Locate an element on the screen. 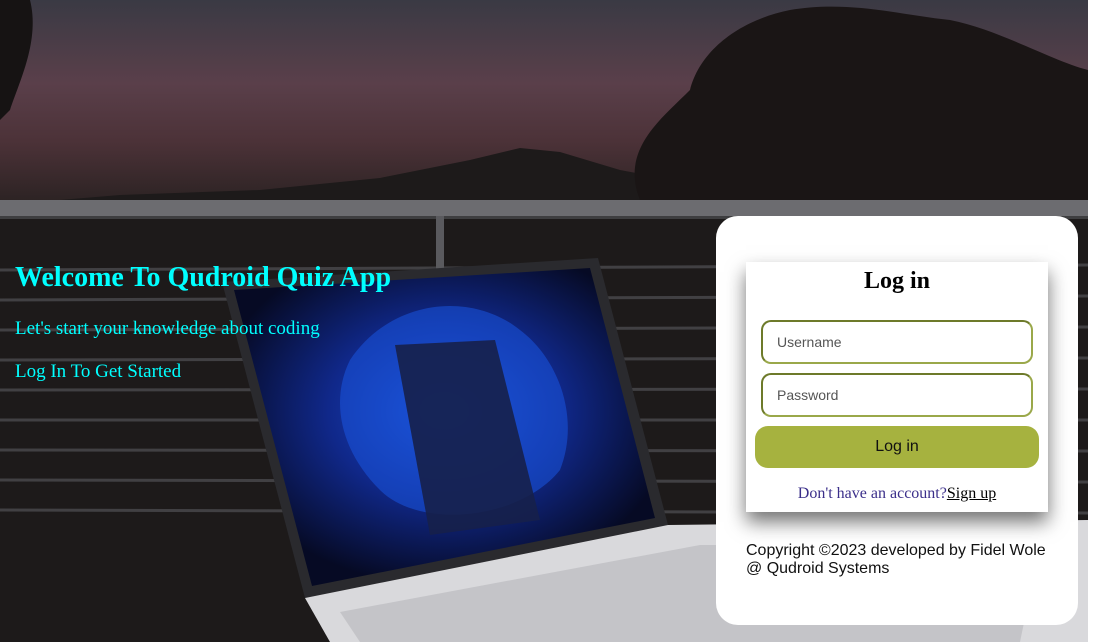 Image resolution: width=1110 pixels, height=642 pixels. scrollbar-track is located at coordinates (1099, 321).